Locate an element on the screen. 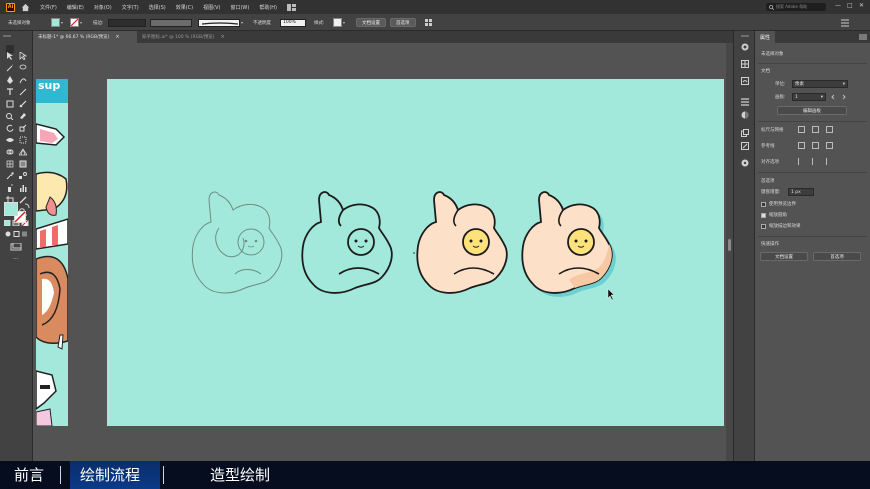  menu-window: 窗口(W) is located at coordinates (239, 7).